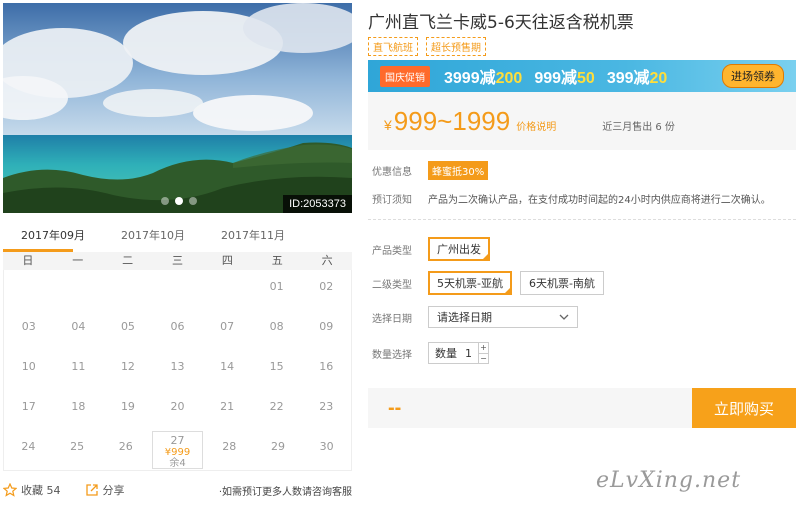 Image resolution: width=800 pixels, height=512 pixels. I want to click on calendar-day-number: 23, so click(326, 406).